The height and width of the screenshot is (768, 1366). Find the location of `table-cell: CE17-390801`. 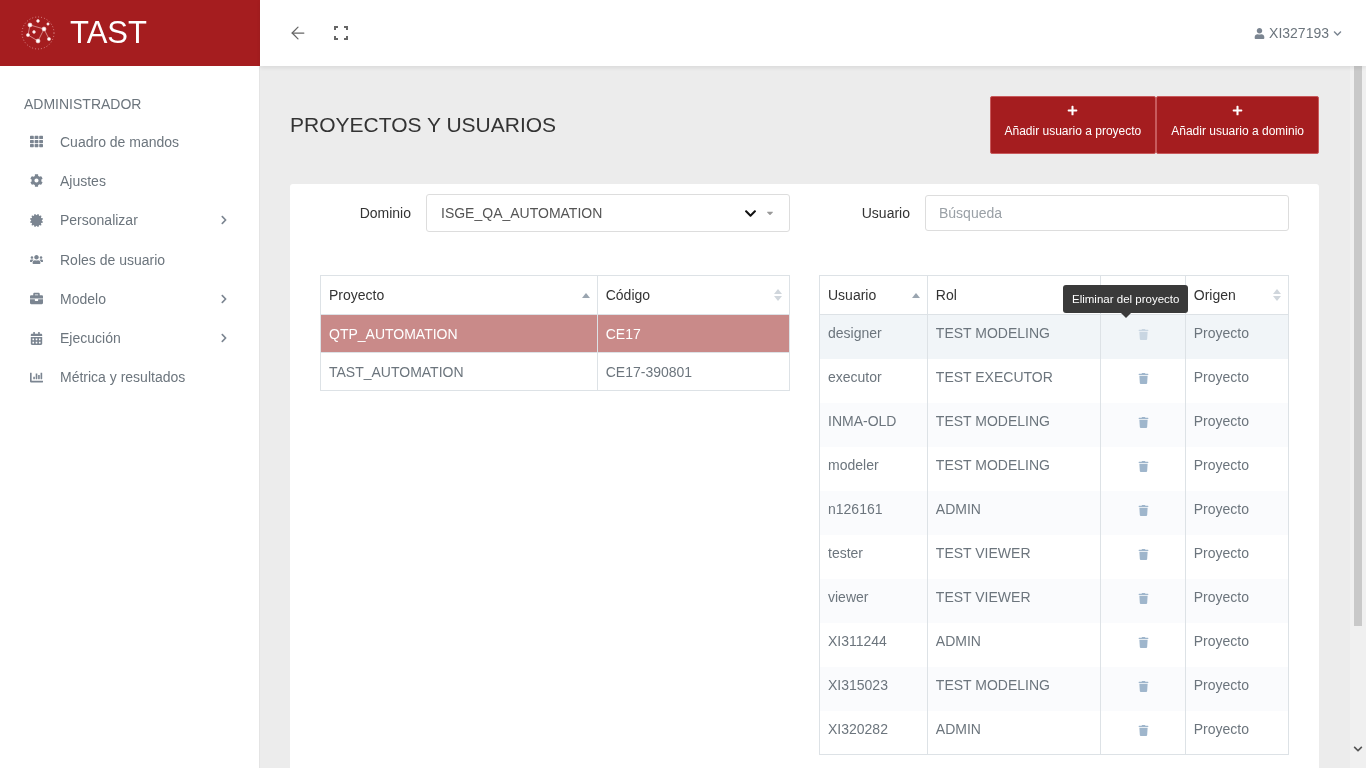

table-cell: CE17-390801 is located at coordinates (693, 371).